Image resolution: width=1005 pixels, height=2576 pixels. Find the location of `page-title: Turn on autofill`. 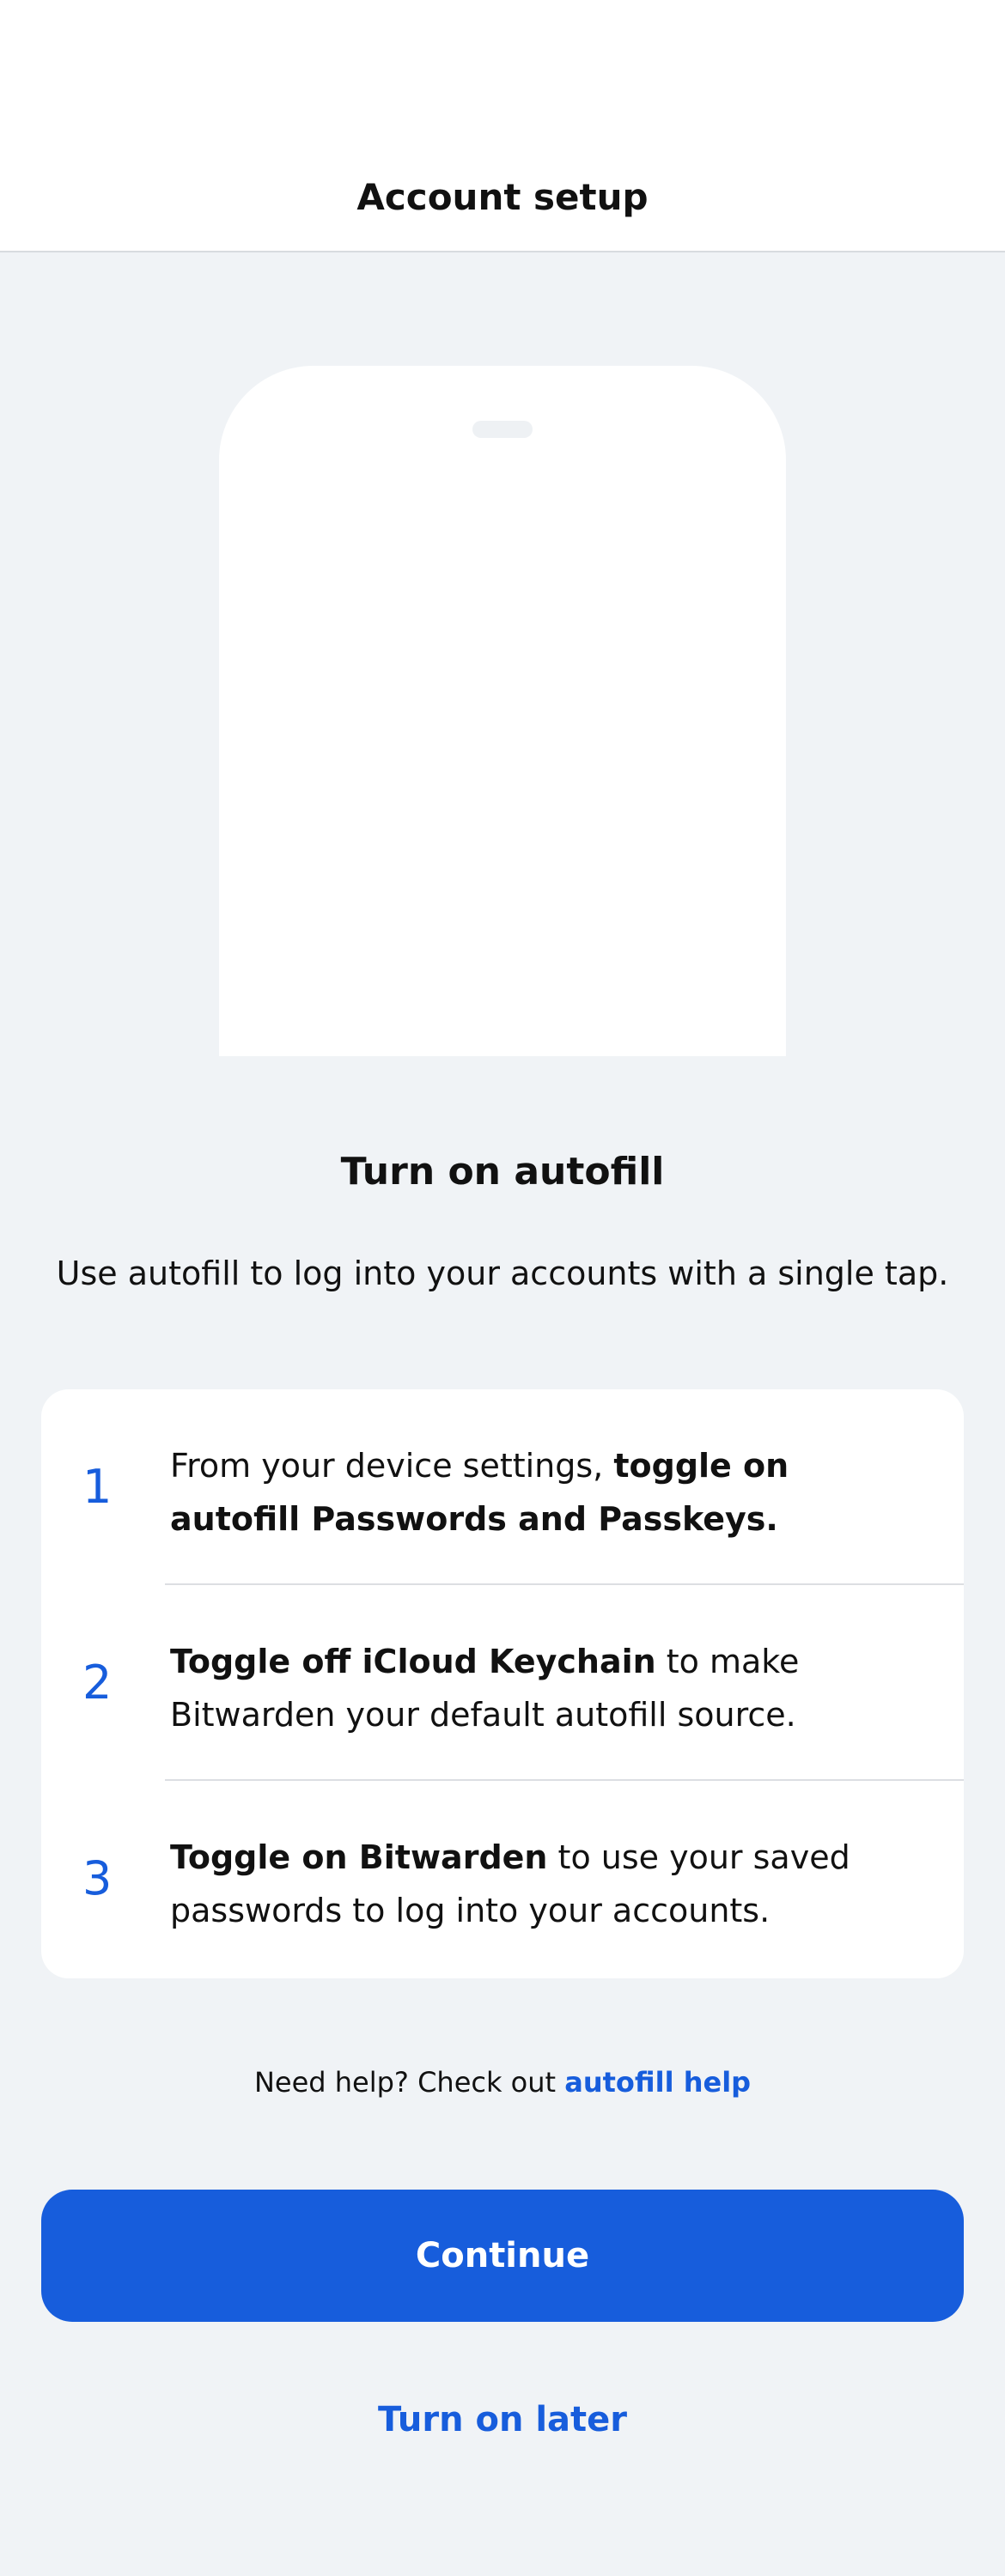

page-title: Turn on autofill is located at coordinates (502, 1172).